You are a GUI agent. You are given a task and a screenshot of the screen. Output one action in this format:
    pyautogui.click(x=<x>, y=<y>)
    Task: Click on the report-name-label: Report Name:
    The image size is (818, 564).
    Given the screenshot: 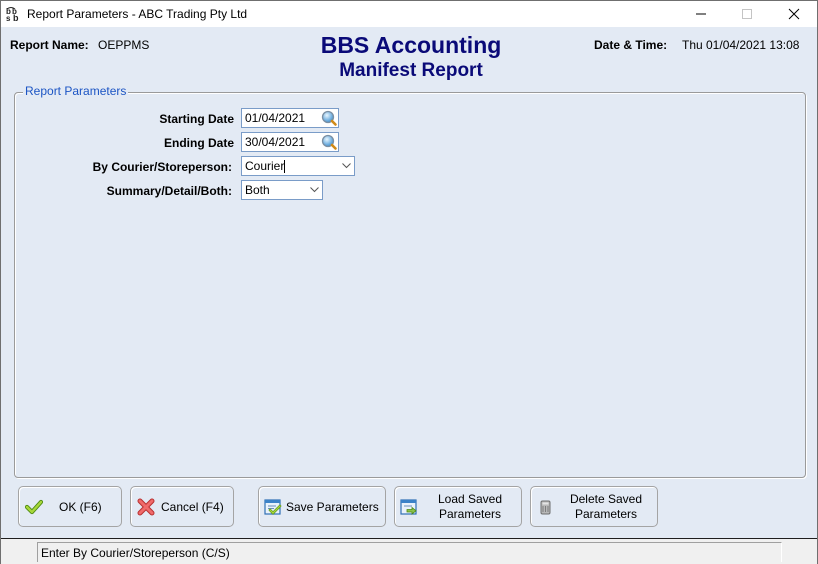 What is the action you would take?
    pyautogui.click(x=49, y=45)
    